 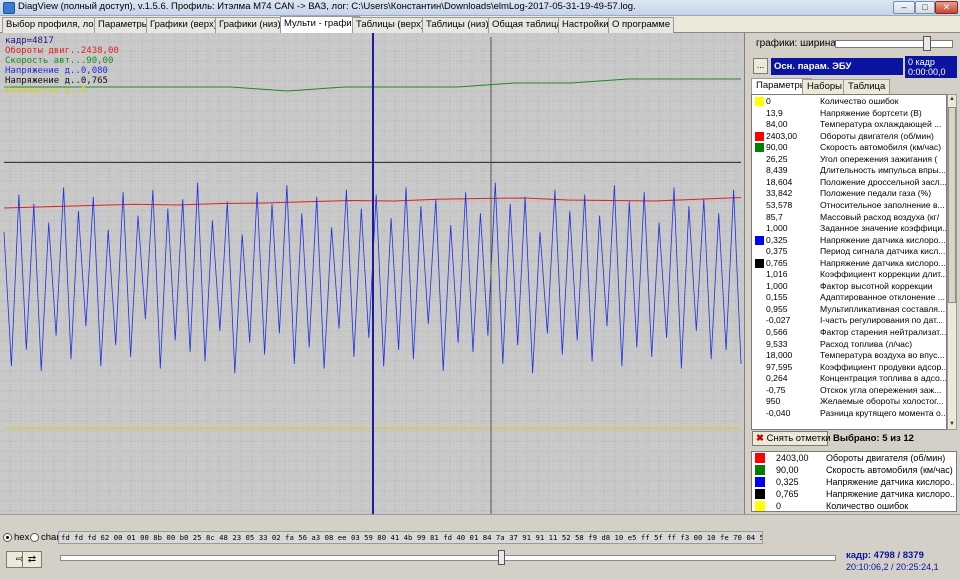 I want to click on selected-param-row: 2403,00 Обороты двигателя (об/мин), so click(x=854, y=458).